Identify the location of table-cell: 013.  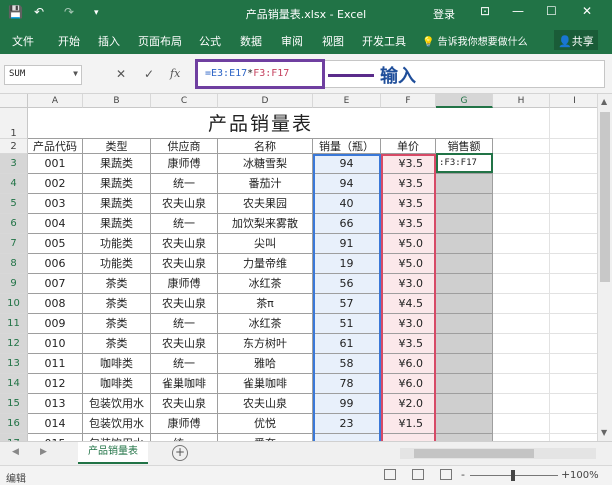
(55, 404).